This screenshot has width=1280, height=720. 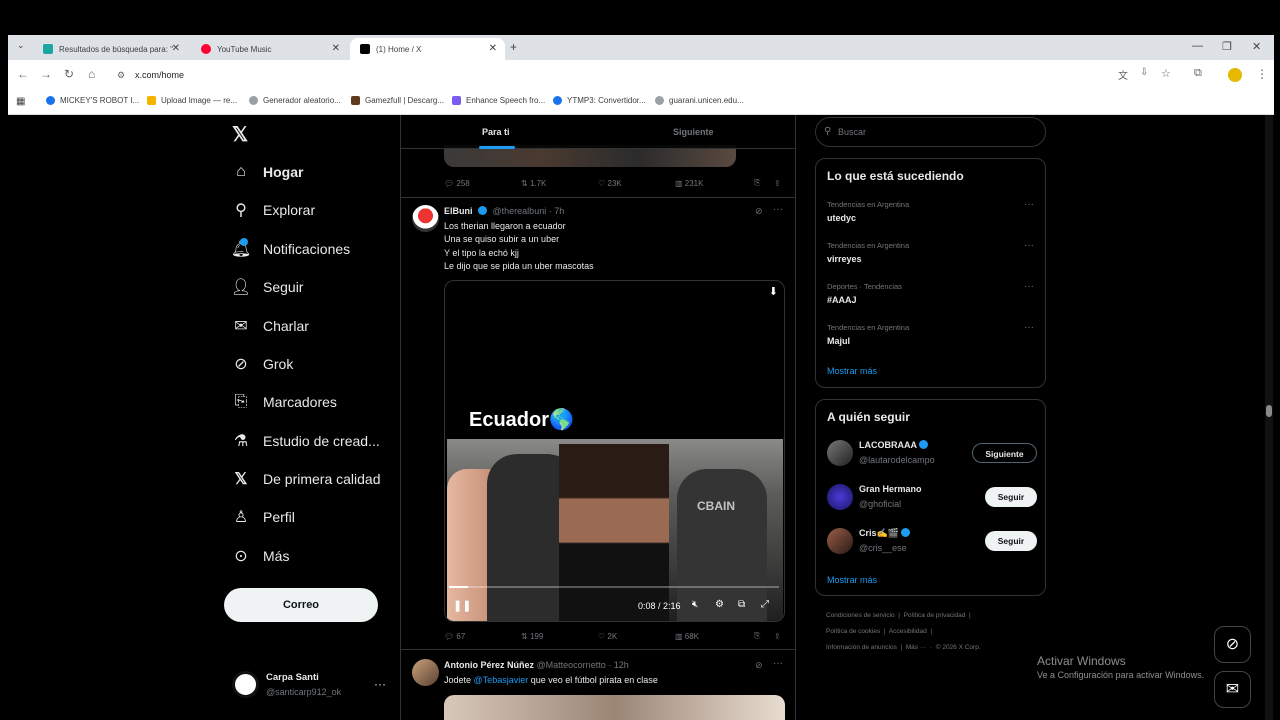 I want to click on url-input: ⚙ x.com/home, so click(x=613, y=75).